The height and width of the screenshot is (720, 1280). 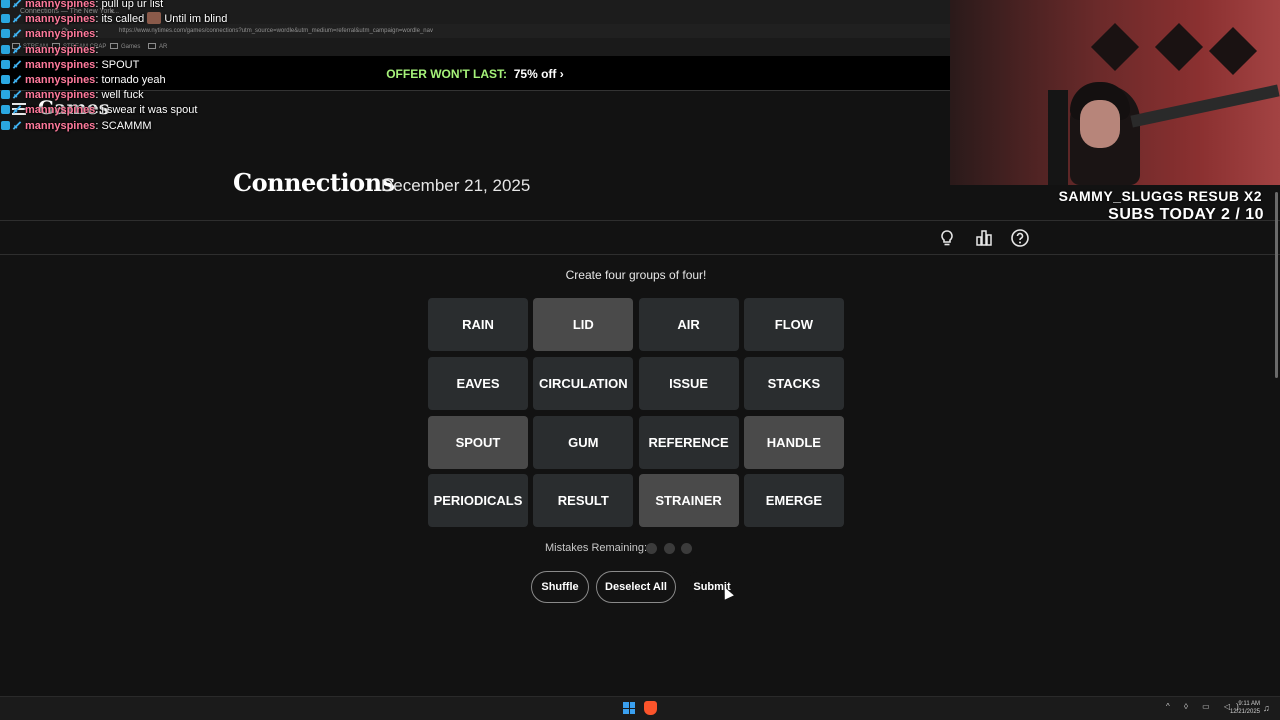 What do you see at coordinates (583, 442) in the screenshot?
I see `word-tile: GUM` at bounding box center [583, 442].